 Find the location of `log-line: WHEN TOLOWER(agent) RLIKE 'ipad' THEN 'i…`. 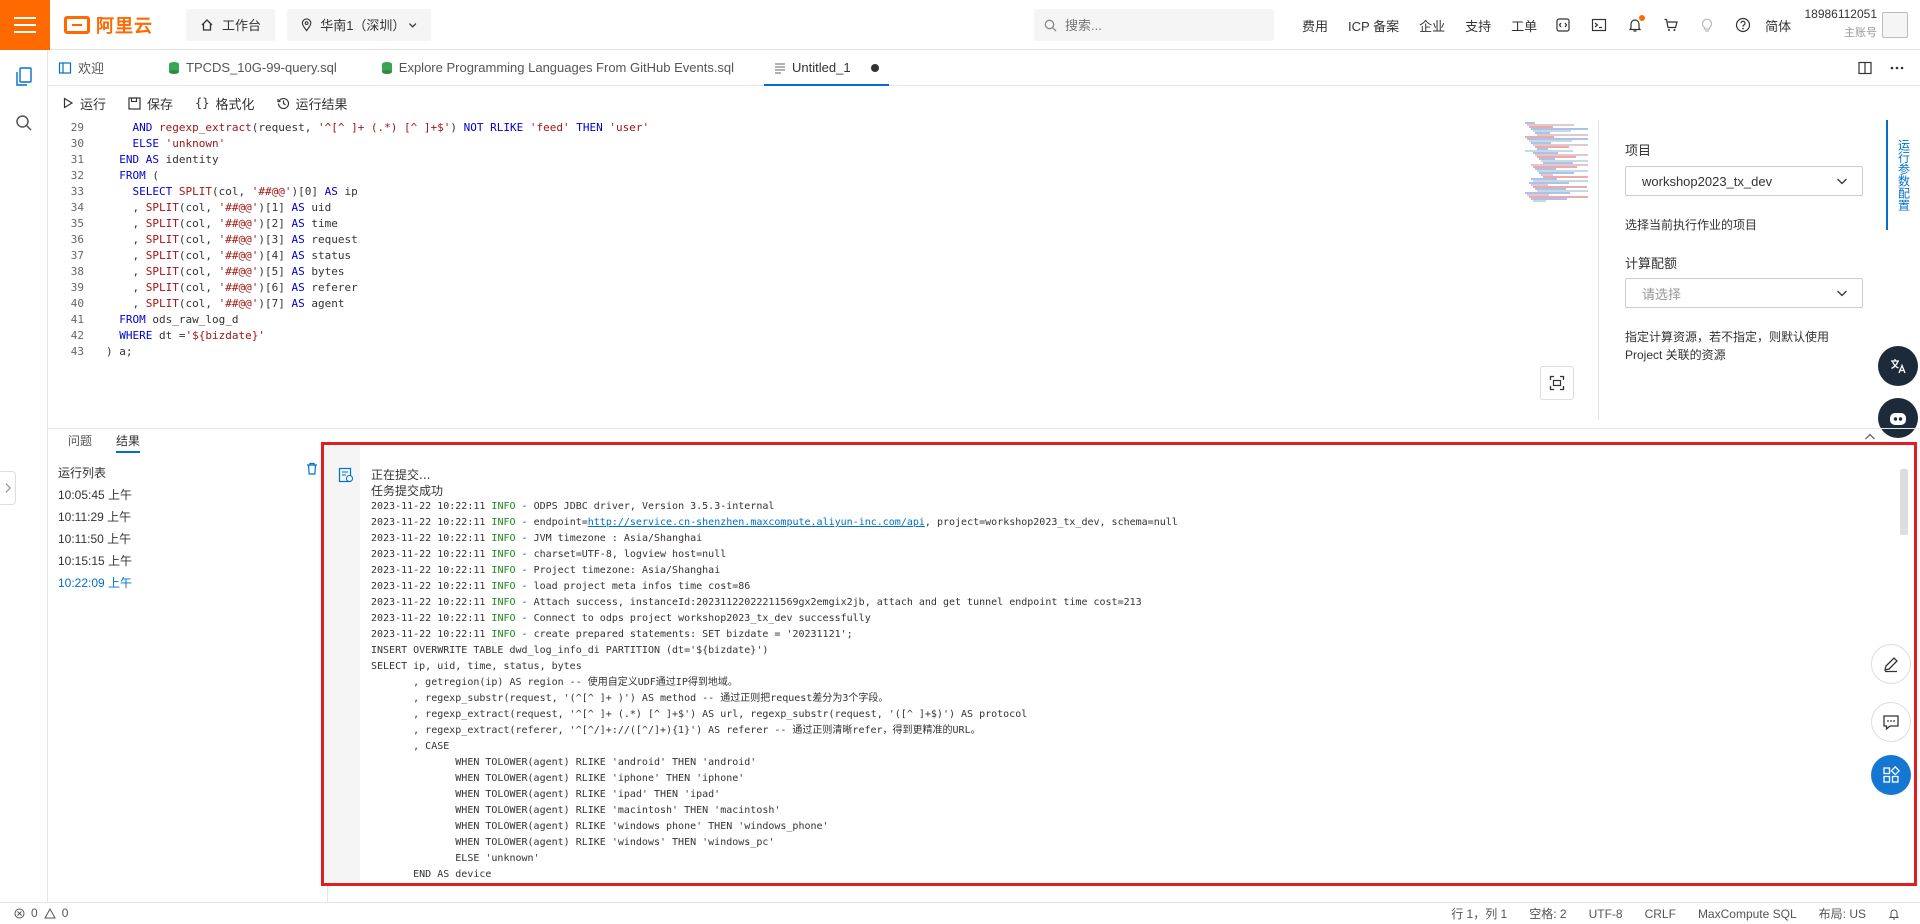

log-line: WHEN TOLOWER(agent) RLIKE 'ipad' THEN 'i… is located at coordinates (546, 794).